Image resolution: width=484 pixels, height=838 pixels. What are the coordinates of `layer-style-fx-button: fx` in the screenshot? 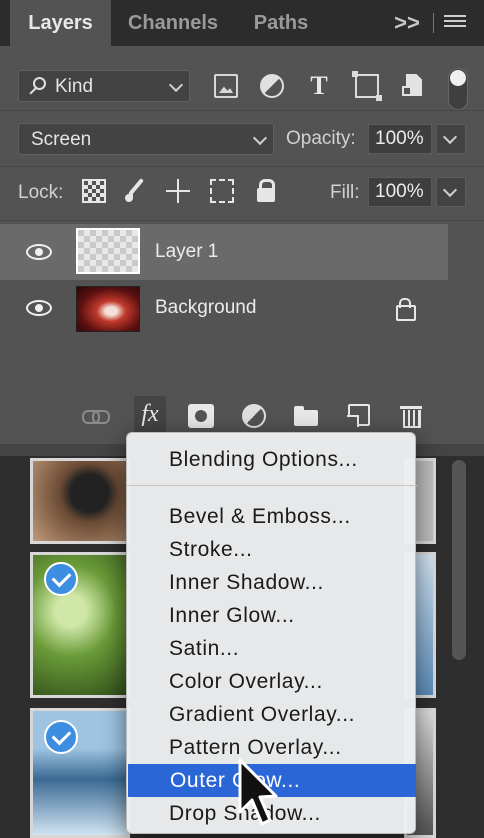 It's located at (150, 414).